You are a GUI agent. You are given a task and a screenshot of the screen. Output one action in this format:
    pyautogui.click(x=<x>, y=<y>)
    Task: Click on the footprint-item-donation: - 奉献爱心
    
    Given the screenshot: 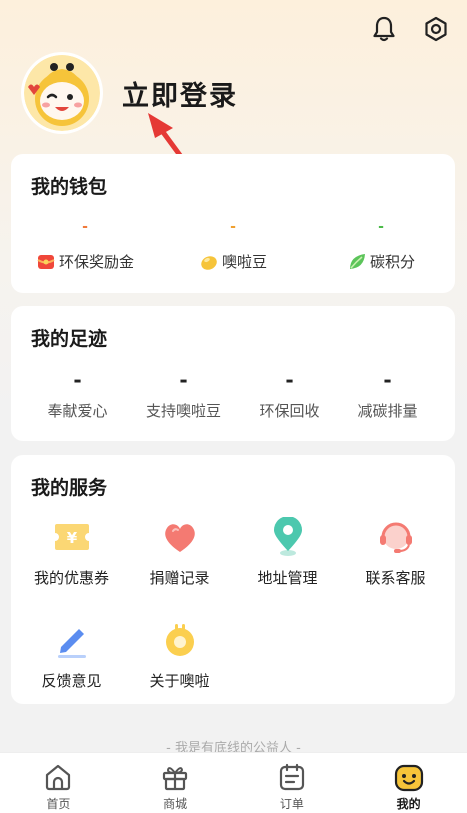 What is the action you would take?
    pyautogui.click(x=77, y=394)
    